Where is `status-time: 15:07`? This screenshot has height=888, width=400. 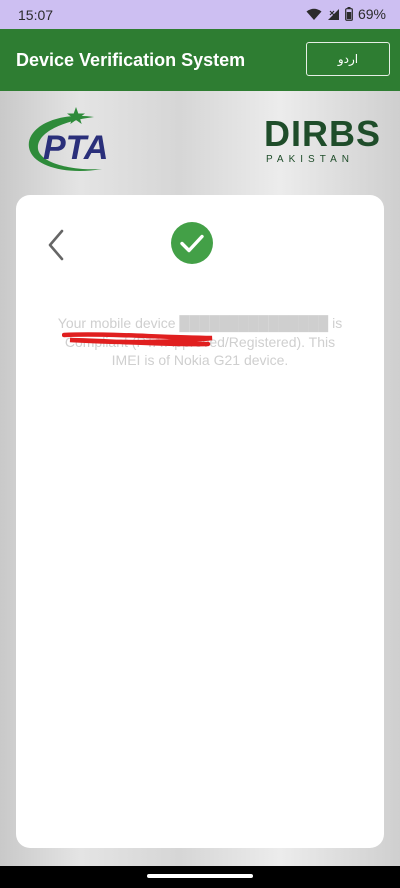
status-time: 15:07 is located at coordinates (36, 15).